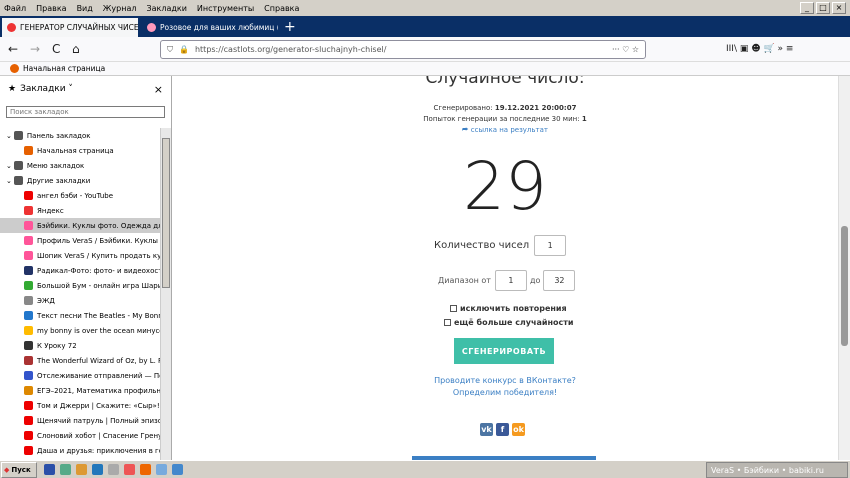 The height and width of the screenshot is (478, 850). Describe the element at coordinates (80, 285) in the screenshot. I see `bookmark-item: Большой Бум - онлайн игра Шарики` at that location.